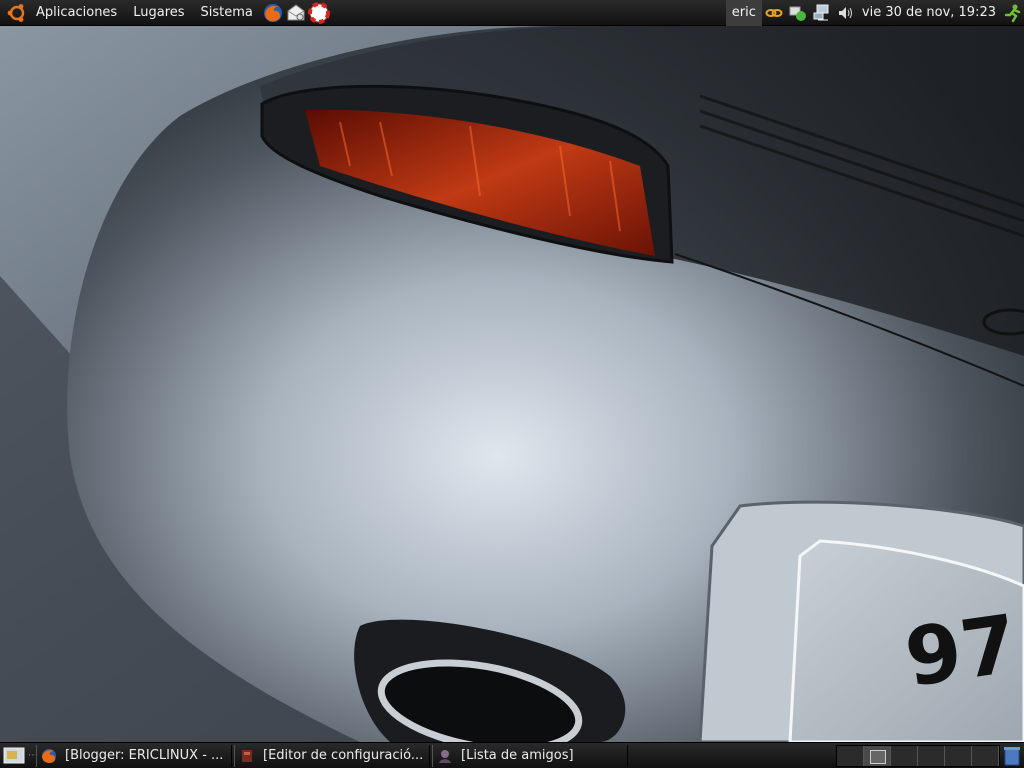 This screenshot has height=768, width=1024. What do you see at coordinates (961, 651) in the screenshot?
I see `plate-text: 97` at bounding box center [961, 651].